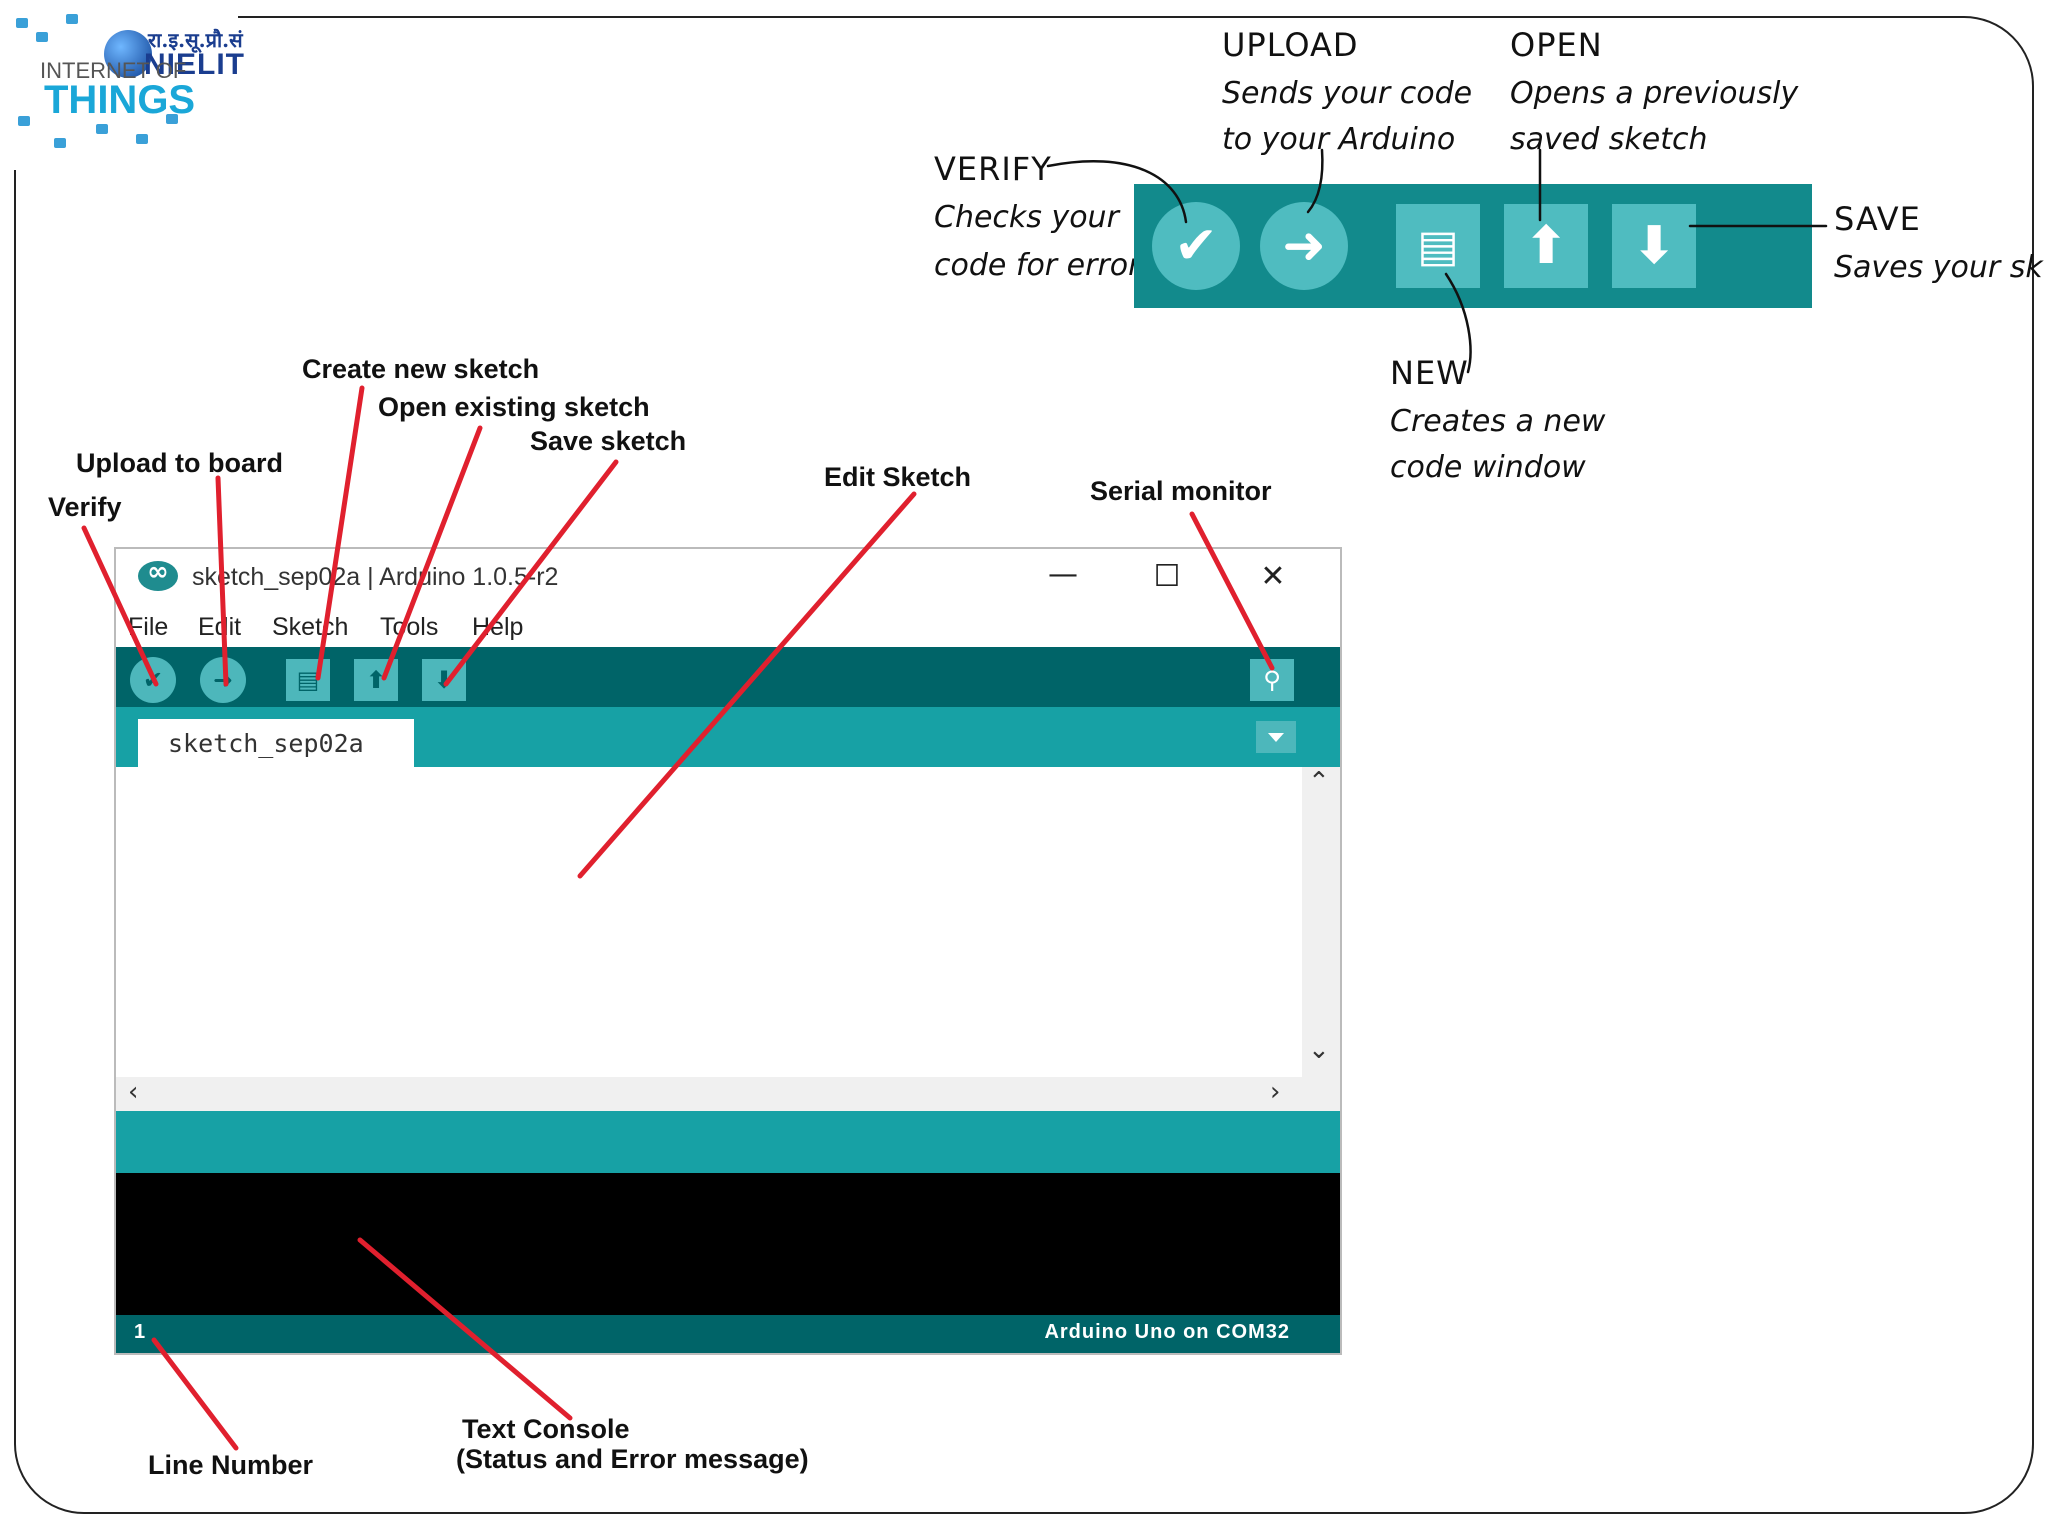  What do you see at coordinates (222, 581) in the screenshot?
I see `arrow-upload` at bounding box center [222, 581].